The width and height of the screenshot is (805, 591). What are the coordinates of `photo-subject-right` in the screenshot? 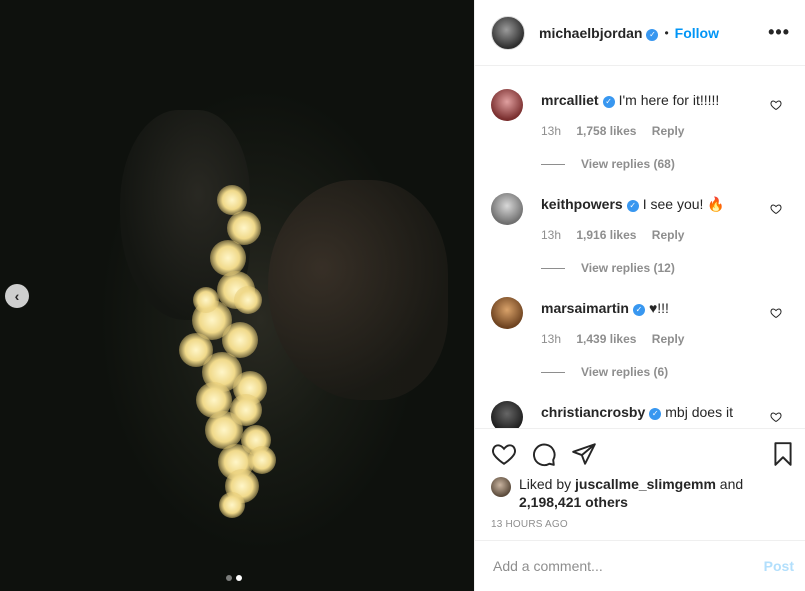 It's located at (358, 290).